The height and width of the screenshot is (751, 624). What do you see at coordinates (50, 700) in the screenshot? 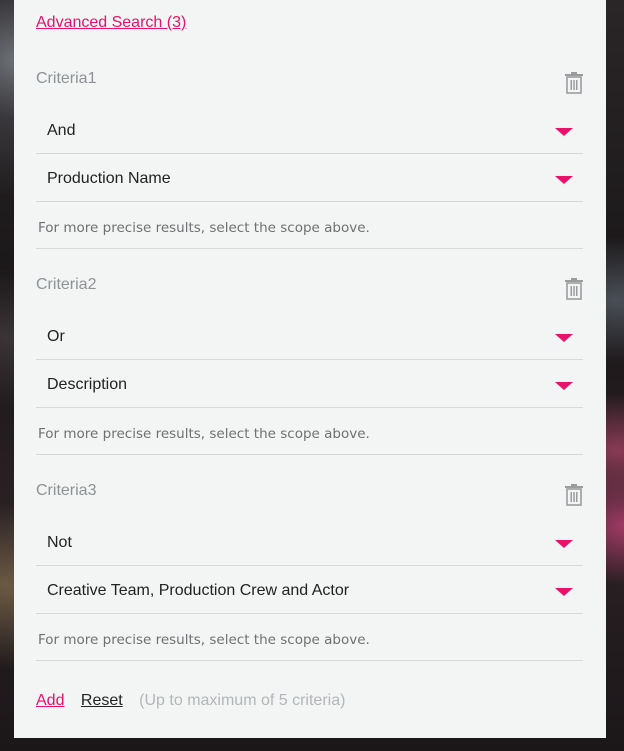
I see `add-criteria-link: Add` at bounding box center [50, 700].